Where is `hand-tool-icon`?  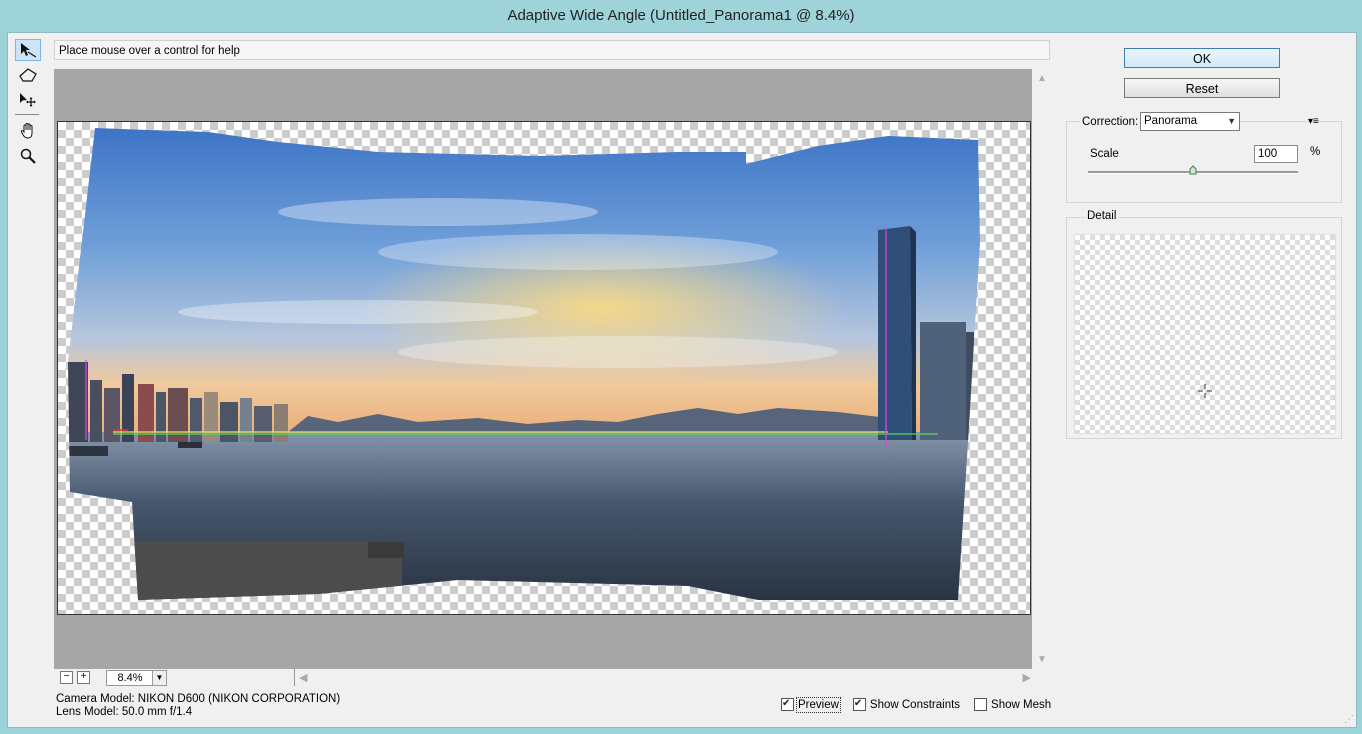 hand-tool-icon is located at coordinates (26, 130).